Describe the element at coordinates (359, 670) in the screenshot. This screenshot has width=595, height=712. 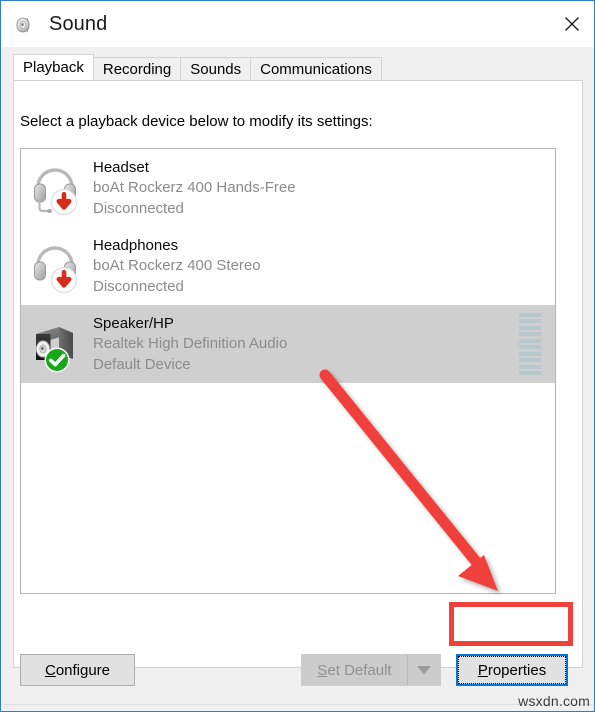
I see `set-default-label-rest: et Default` at that location.